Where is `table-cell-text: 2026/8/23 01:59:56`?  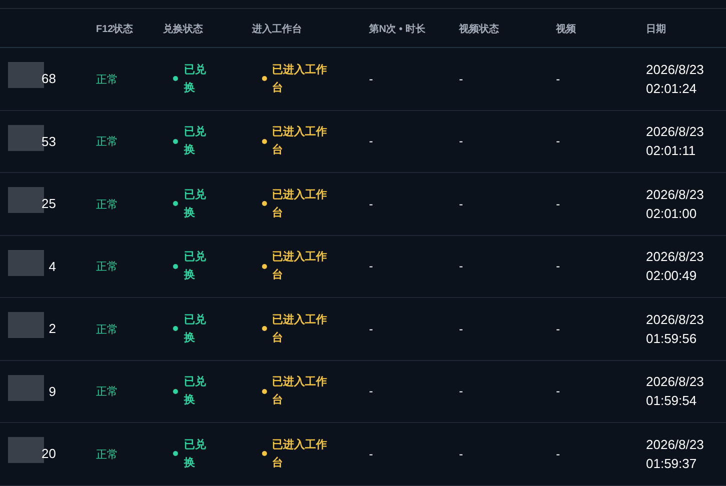
table-cell-text: 2026/8/23 01:59:56 is located at coordinates (675, 329).